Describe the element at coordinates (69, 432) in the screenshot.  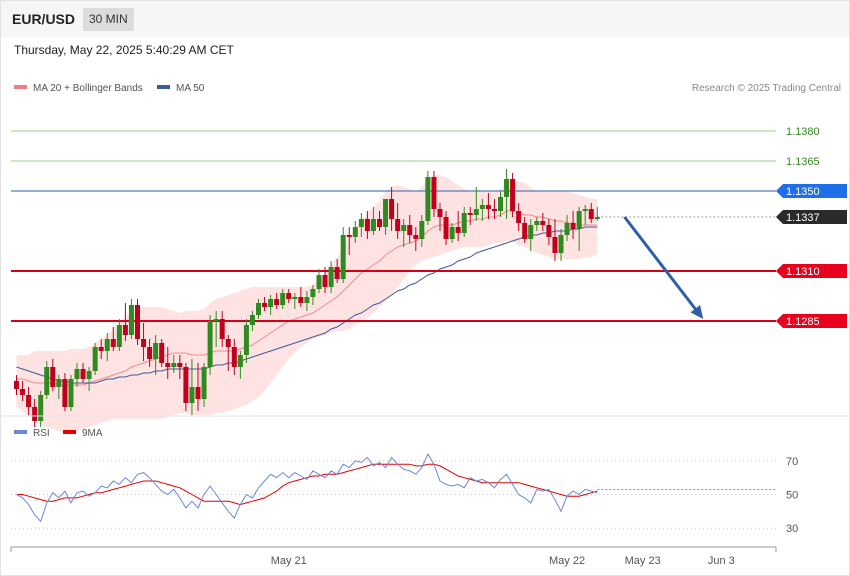
I see `legend-ma9-swatch` at that location.